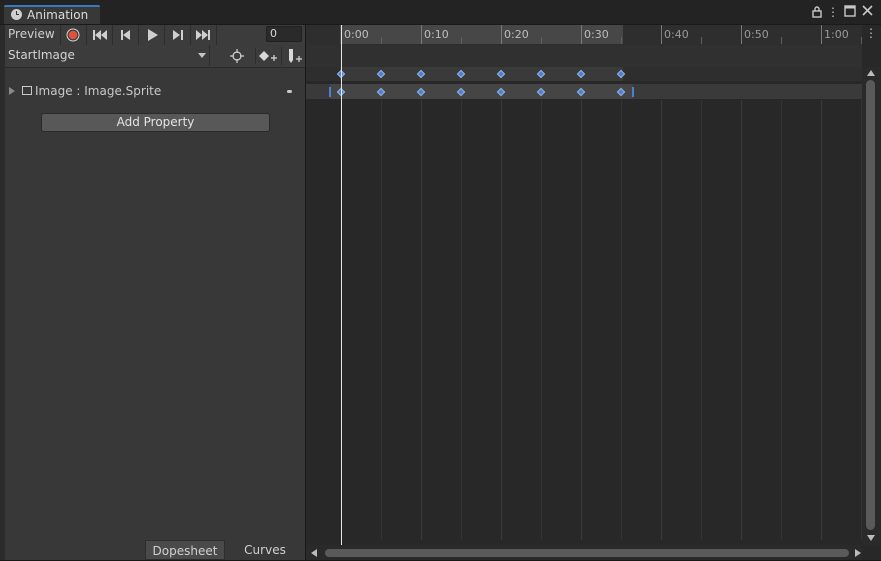  I want to click on horizontal-scrollbar-thumb, so click(587, 553).